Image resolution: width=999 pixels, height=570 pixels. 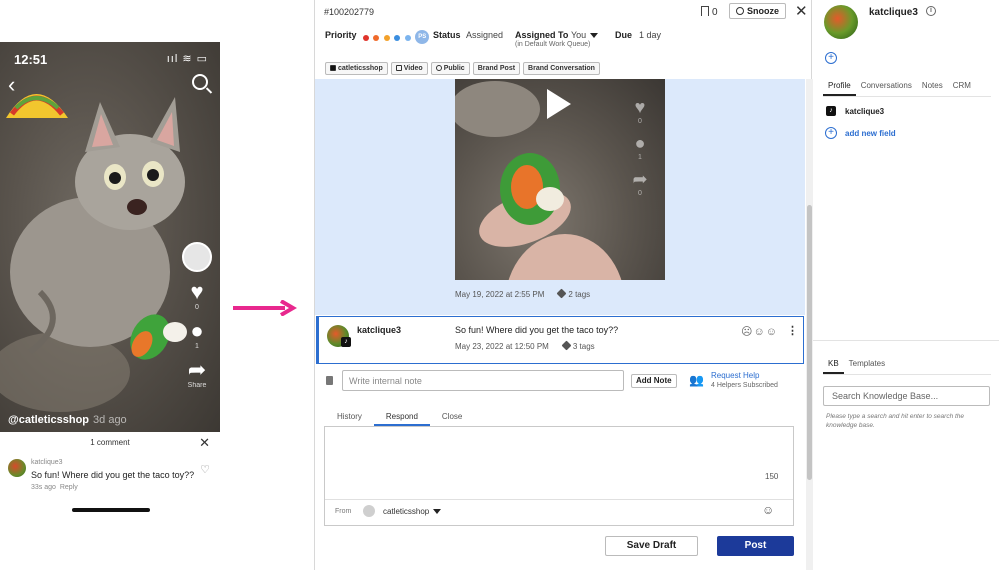 I want to click on status-bar-icons: ııl ≋ ▭, so click(x=187, y=59).